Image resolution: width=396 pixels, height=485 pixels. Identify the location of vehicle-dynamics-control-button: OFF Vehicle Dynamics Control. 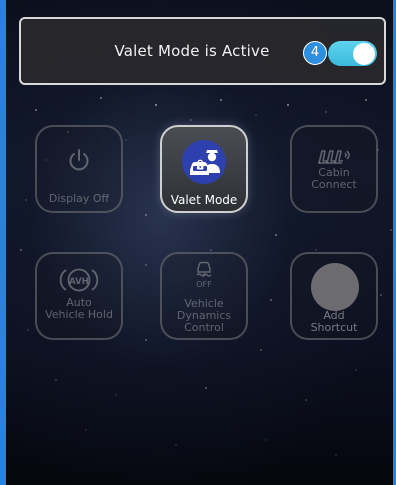
(204, 296).